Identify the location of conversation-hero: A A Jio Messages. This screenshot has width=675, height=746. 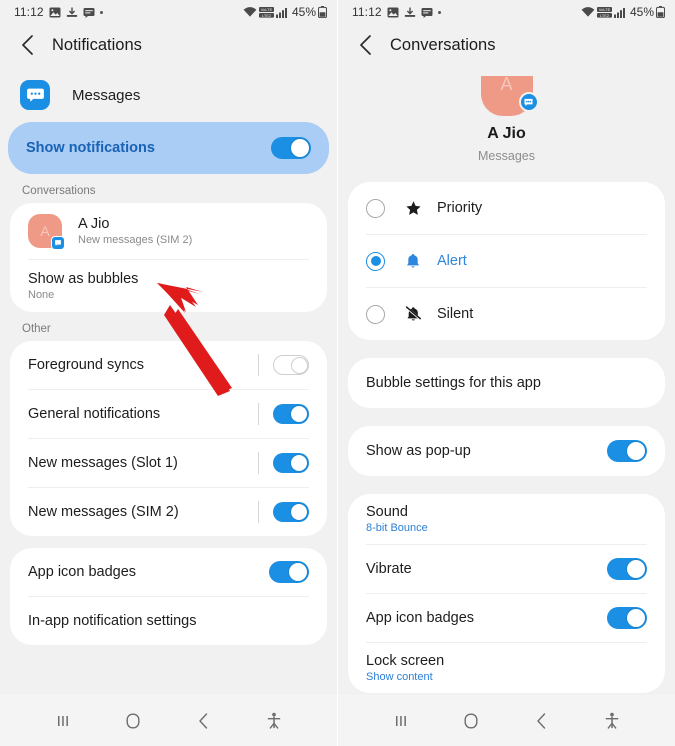
(506, 114).